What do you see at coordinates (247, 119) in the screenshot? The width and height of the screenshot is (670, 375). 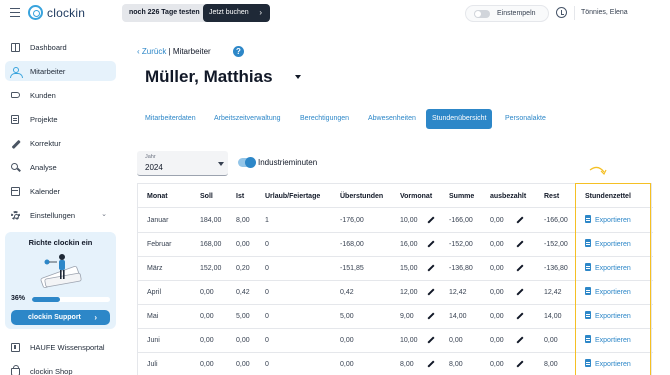 I see `tab-arbeitszeitverwaltung: Arbeitszeitverwaltung` at bounding box center [247, 119].